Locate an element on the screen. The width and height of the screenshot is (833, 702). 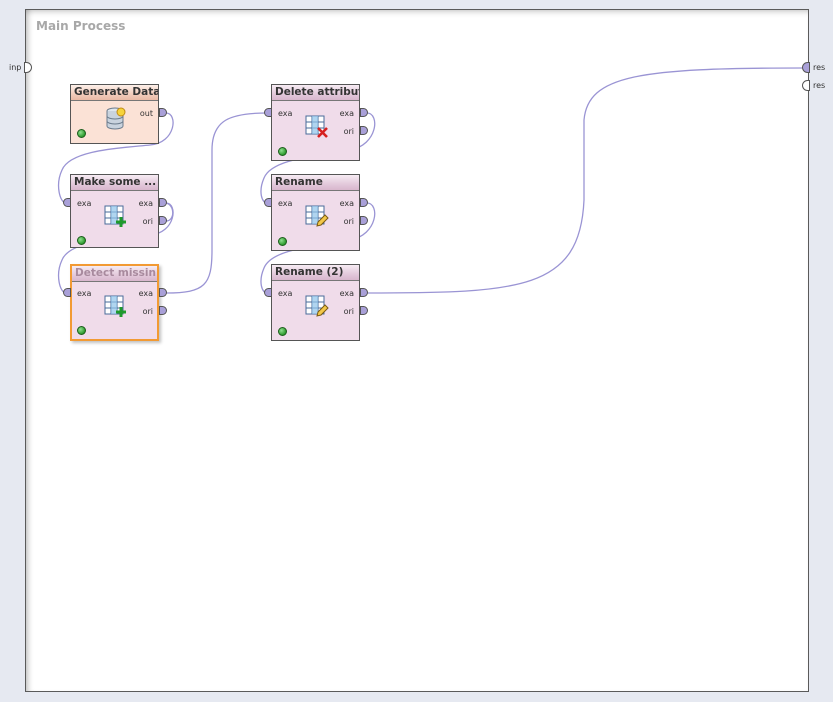
operator-generate-data: Generate Data out is located at coordinates (114, 114).